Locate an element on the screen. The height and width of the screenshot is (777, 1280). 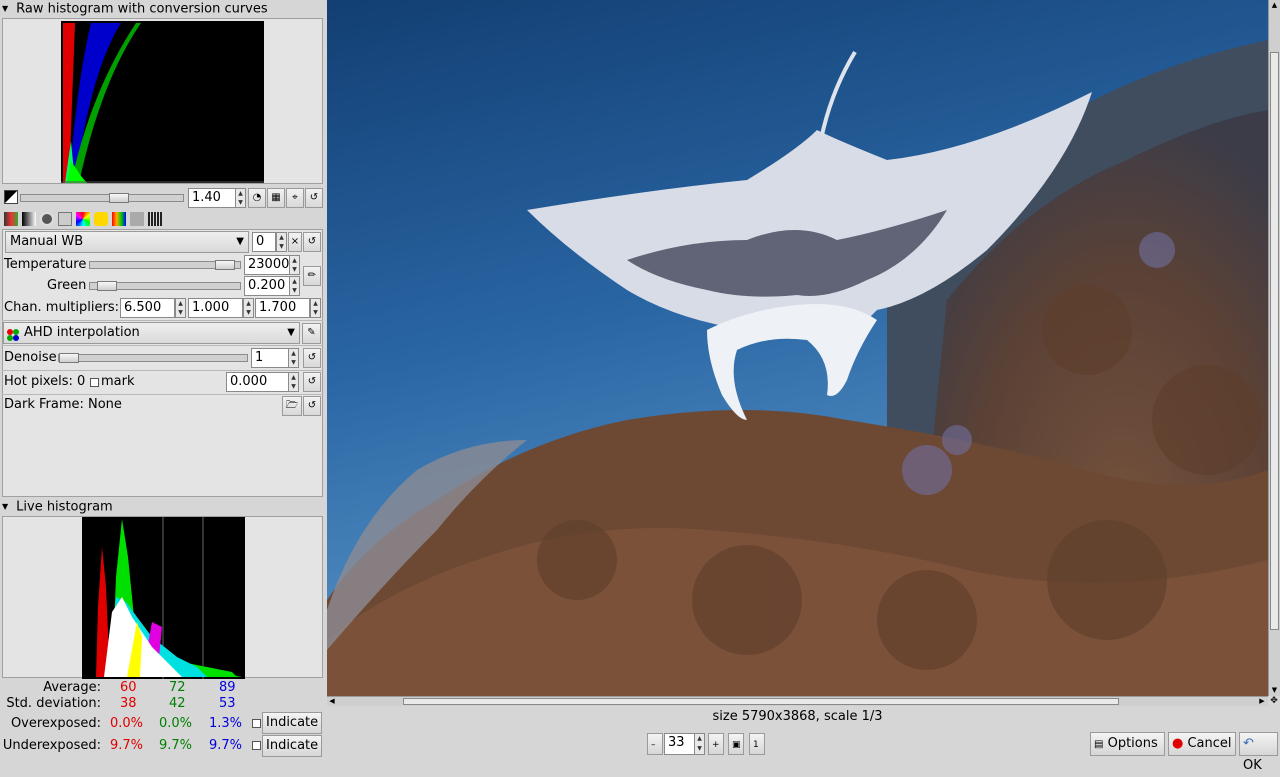
smoothing-brush-icon: ✎ is located at coordinates (311, 333).